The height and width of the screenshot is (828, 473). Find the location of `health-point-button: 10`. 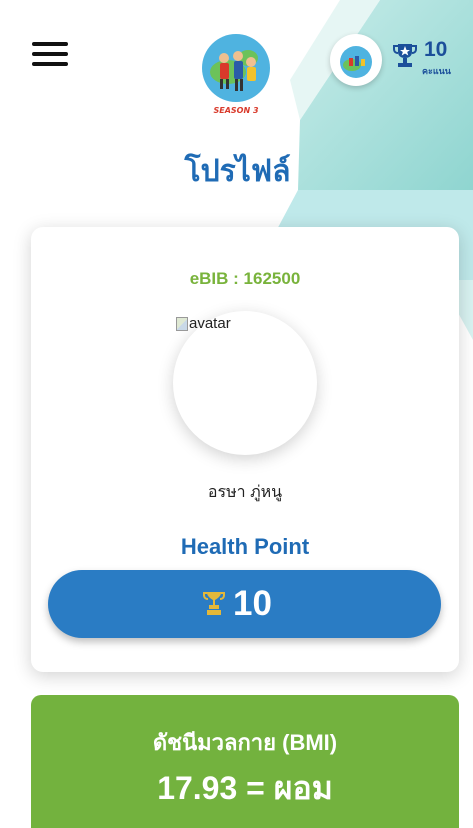

health-point-button: 10 is located at coordinates (244, 604).